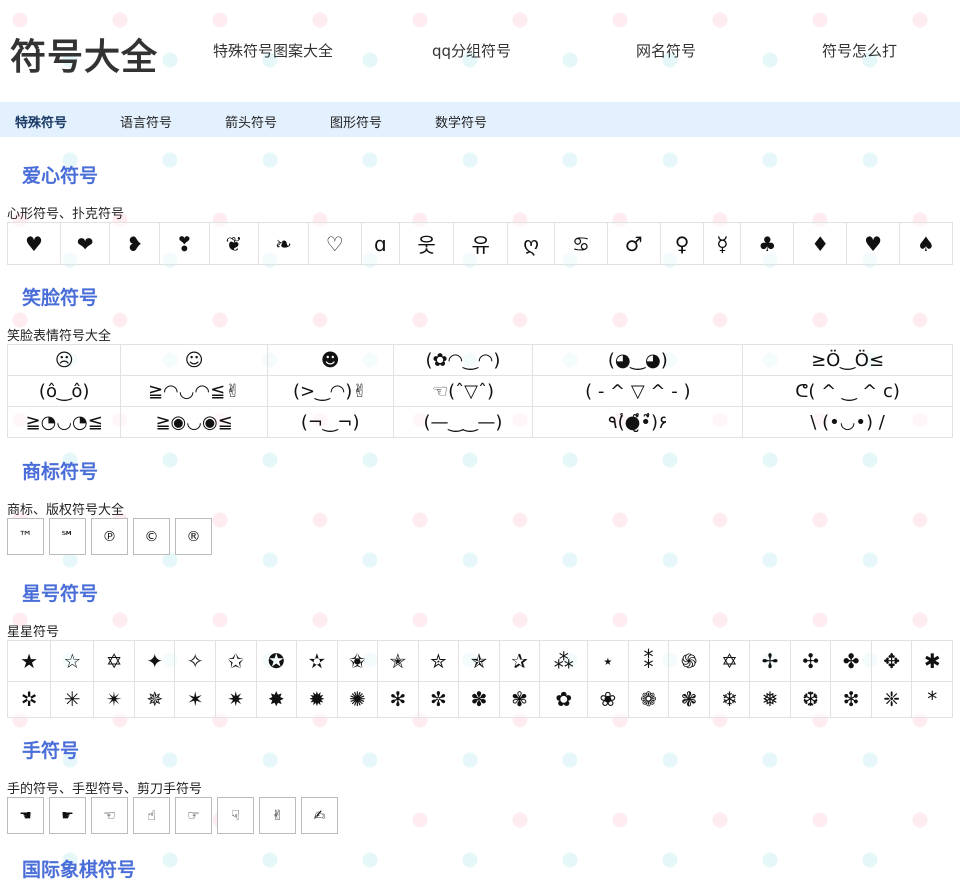  I want to click on symbol-cell: \ (•◡•) /, so click(847, 422).